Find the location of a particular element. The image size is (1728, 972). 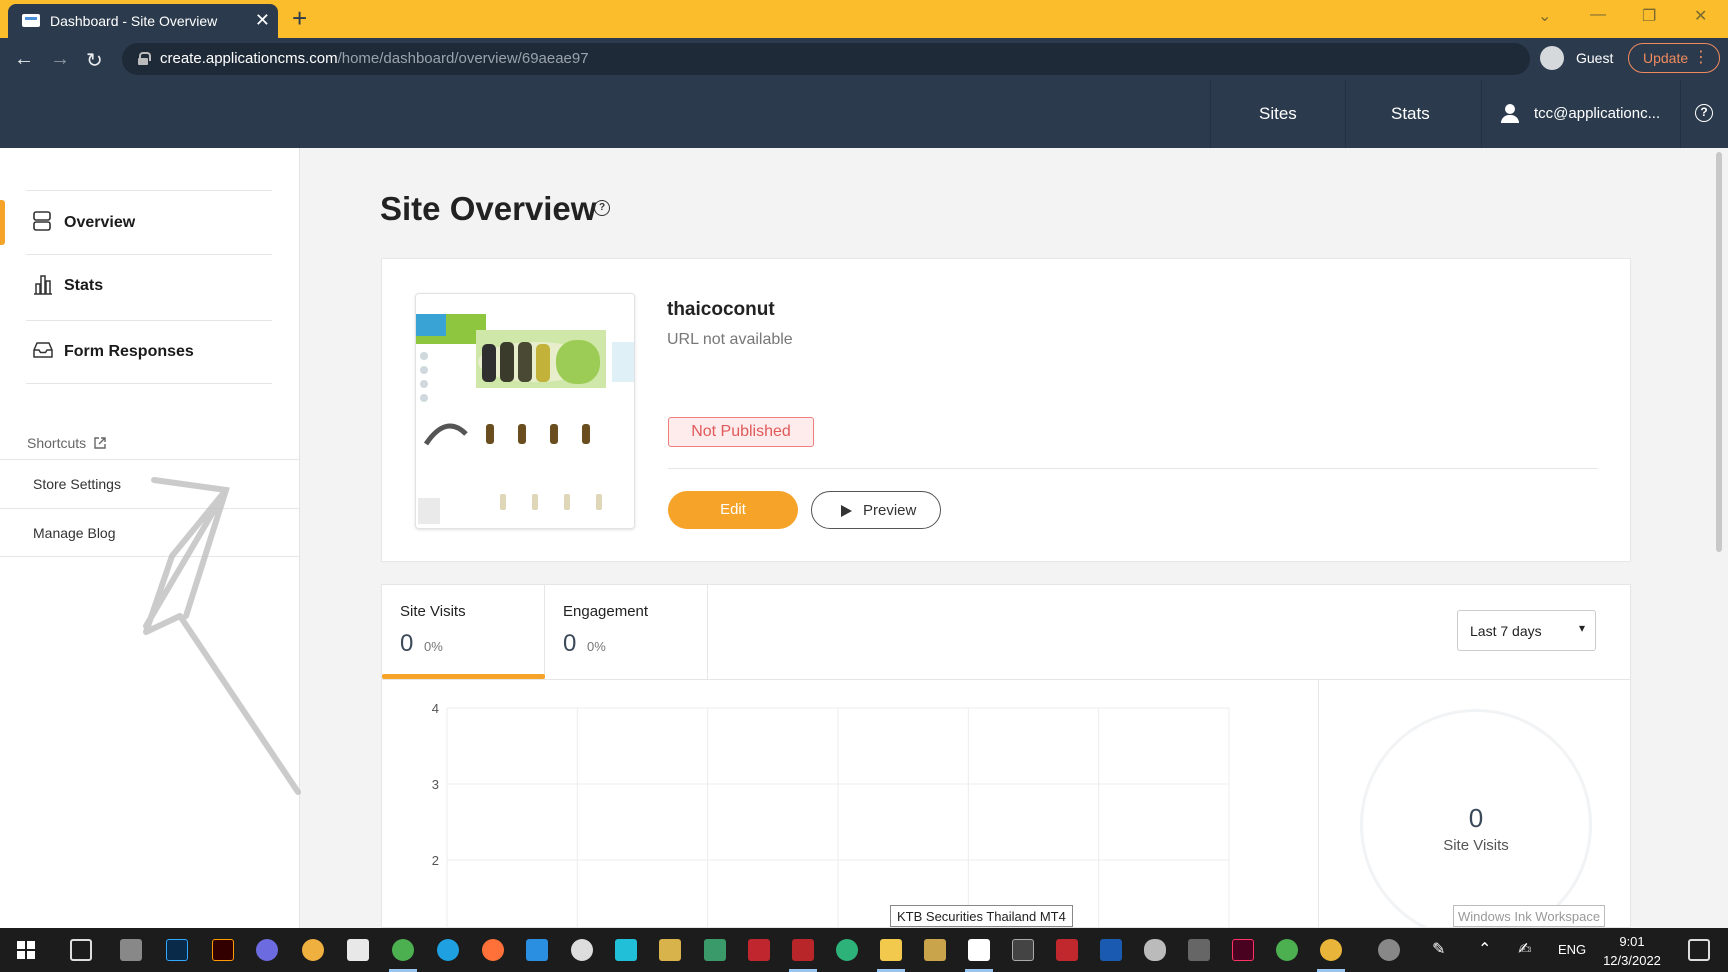

shortcuts-heading: Shortcuts is located at coordinates (67, 443).